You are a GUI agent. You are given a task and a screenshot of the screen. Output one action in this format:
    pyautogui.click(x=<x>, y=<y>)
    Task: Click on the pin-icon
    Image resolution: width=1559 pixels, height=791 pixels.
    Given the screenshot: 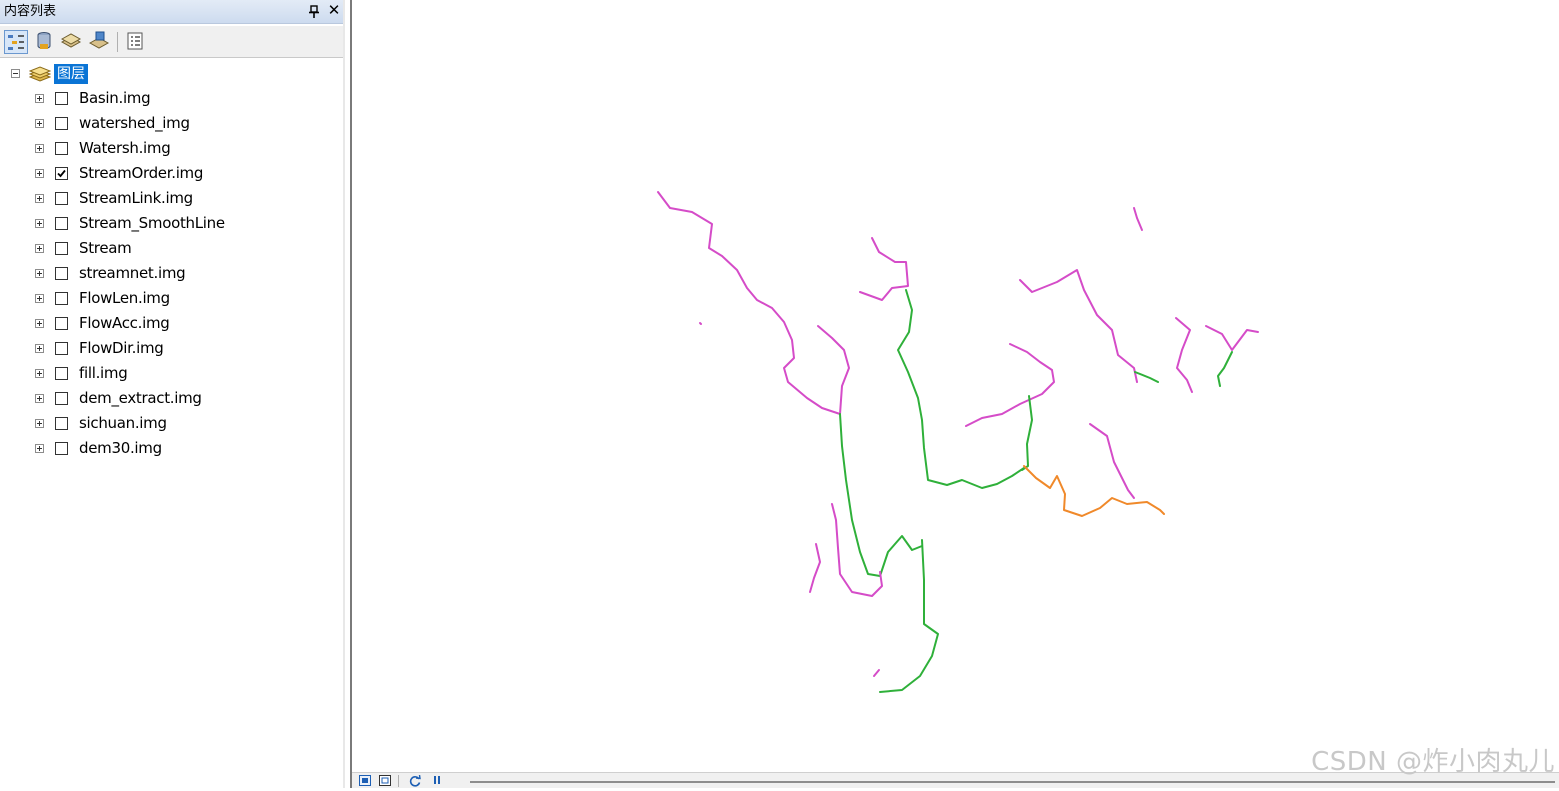 What is the action you would take?
    pyautogui.click(x=314, y=11)
    